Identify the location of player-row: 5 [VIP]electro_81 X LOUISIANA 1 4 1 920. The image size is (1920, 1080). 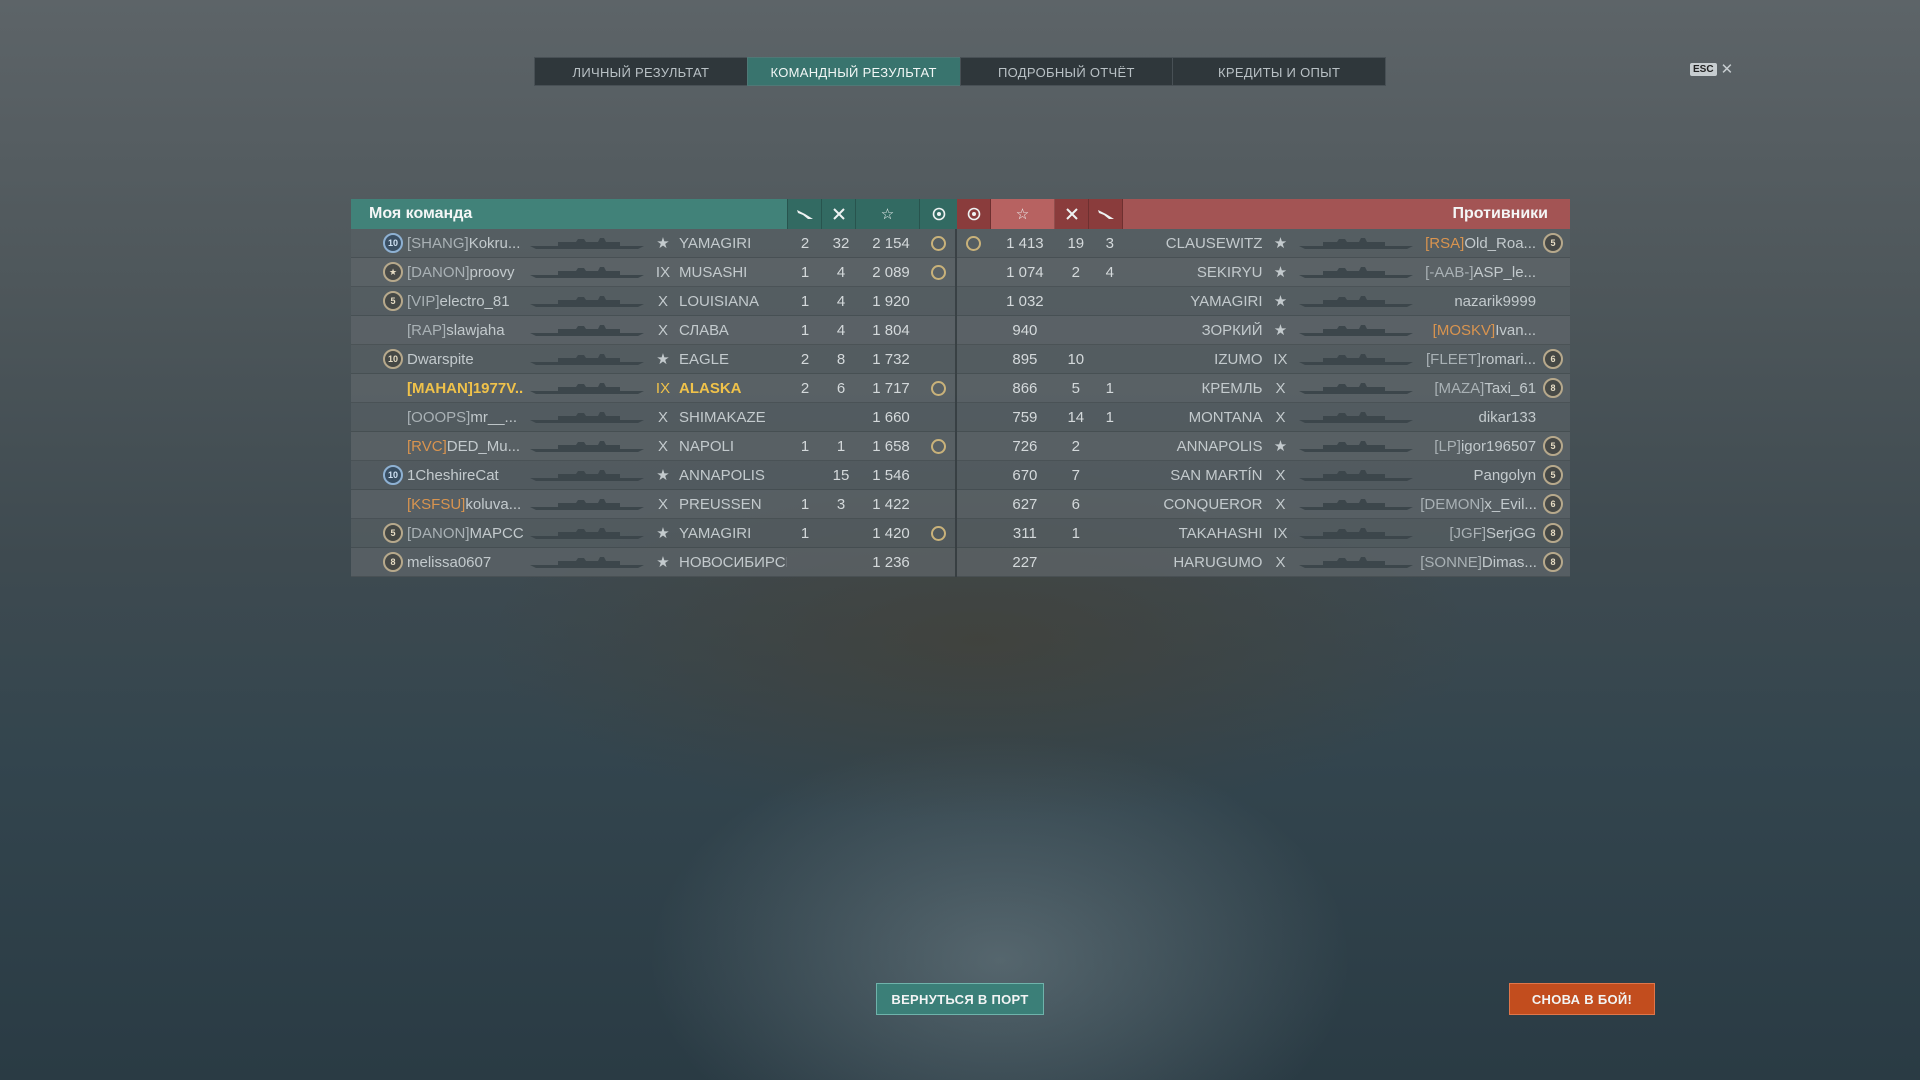
(653, 301).